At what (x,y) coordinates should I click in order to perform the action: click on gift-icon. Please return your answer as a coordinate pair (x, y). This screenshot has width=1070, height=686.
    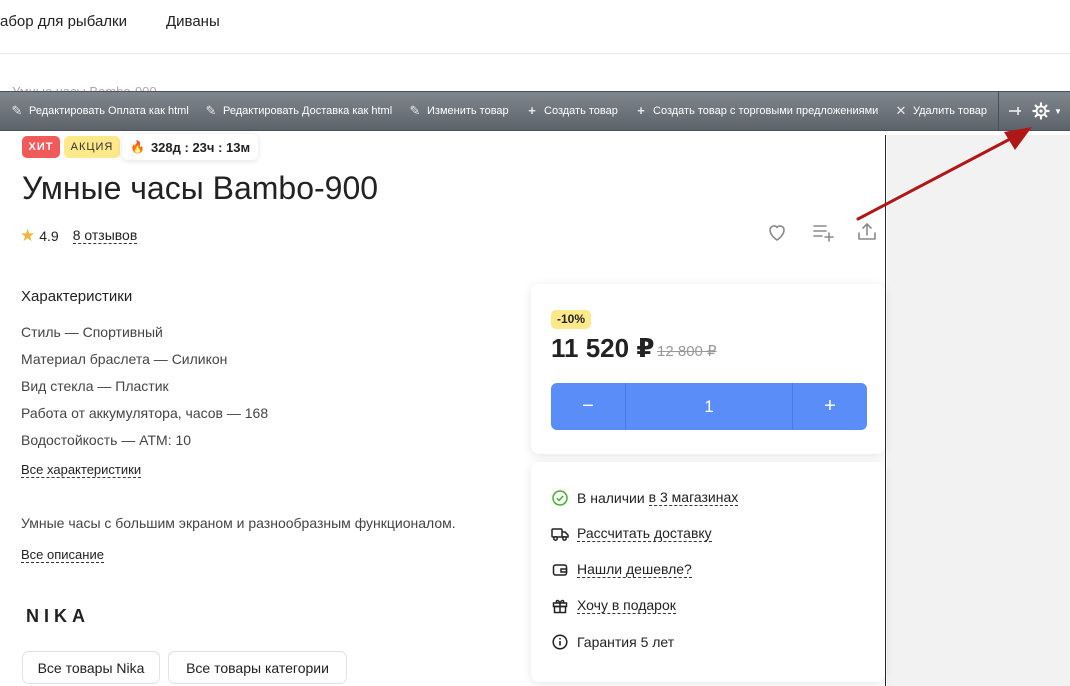
    Looking at the image, I should click on (560, 606).